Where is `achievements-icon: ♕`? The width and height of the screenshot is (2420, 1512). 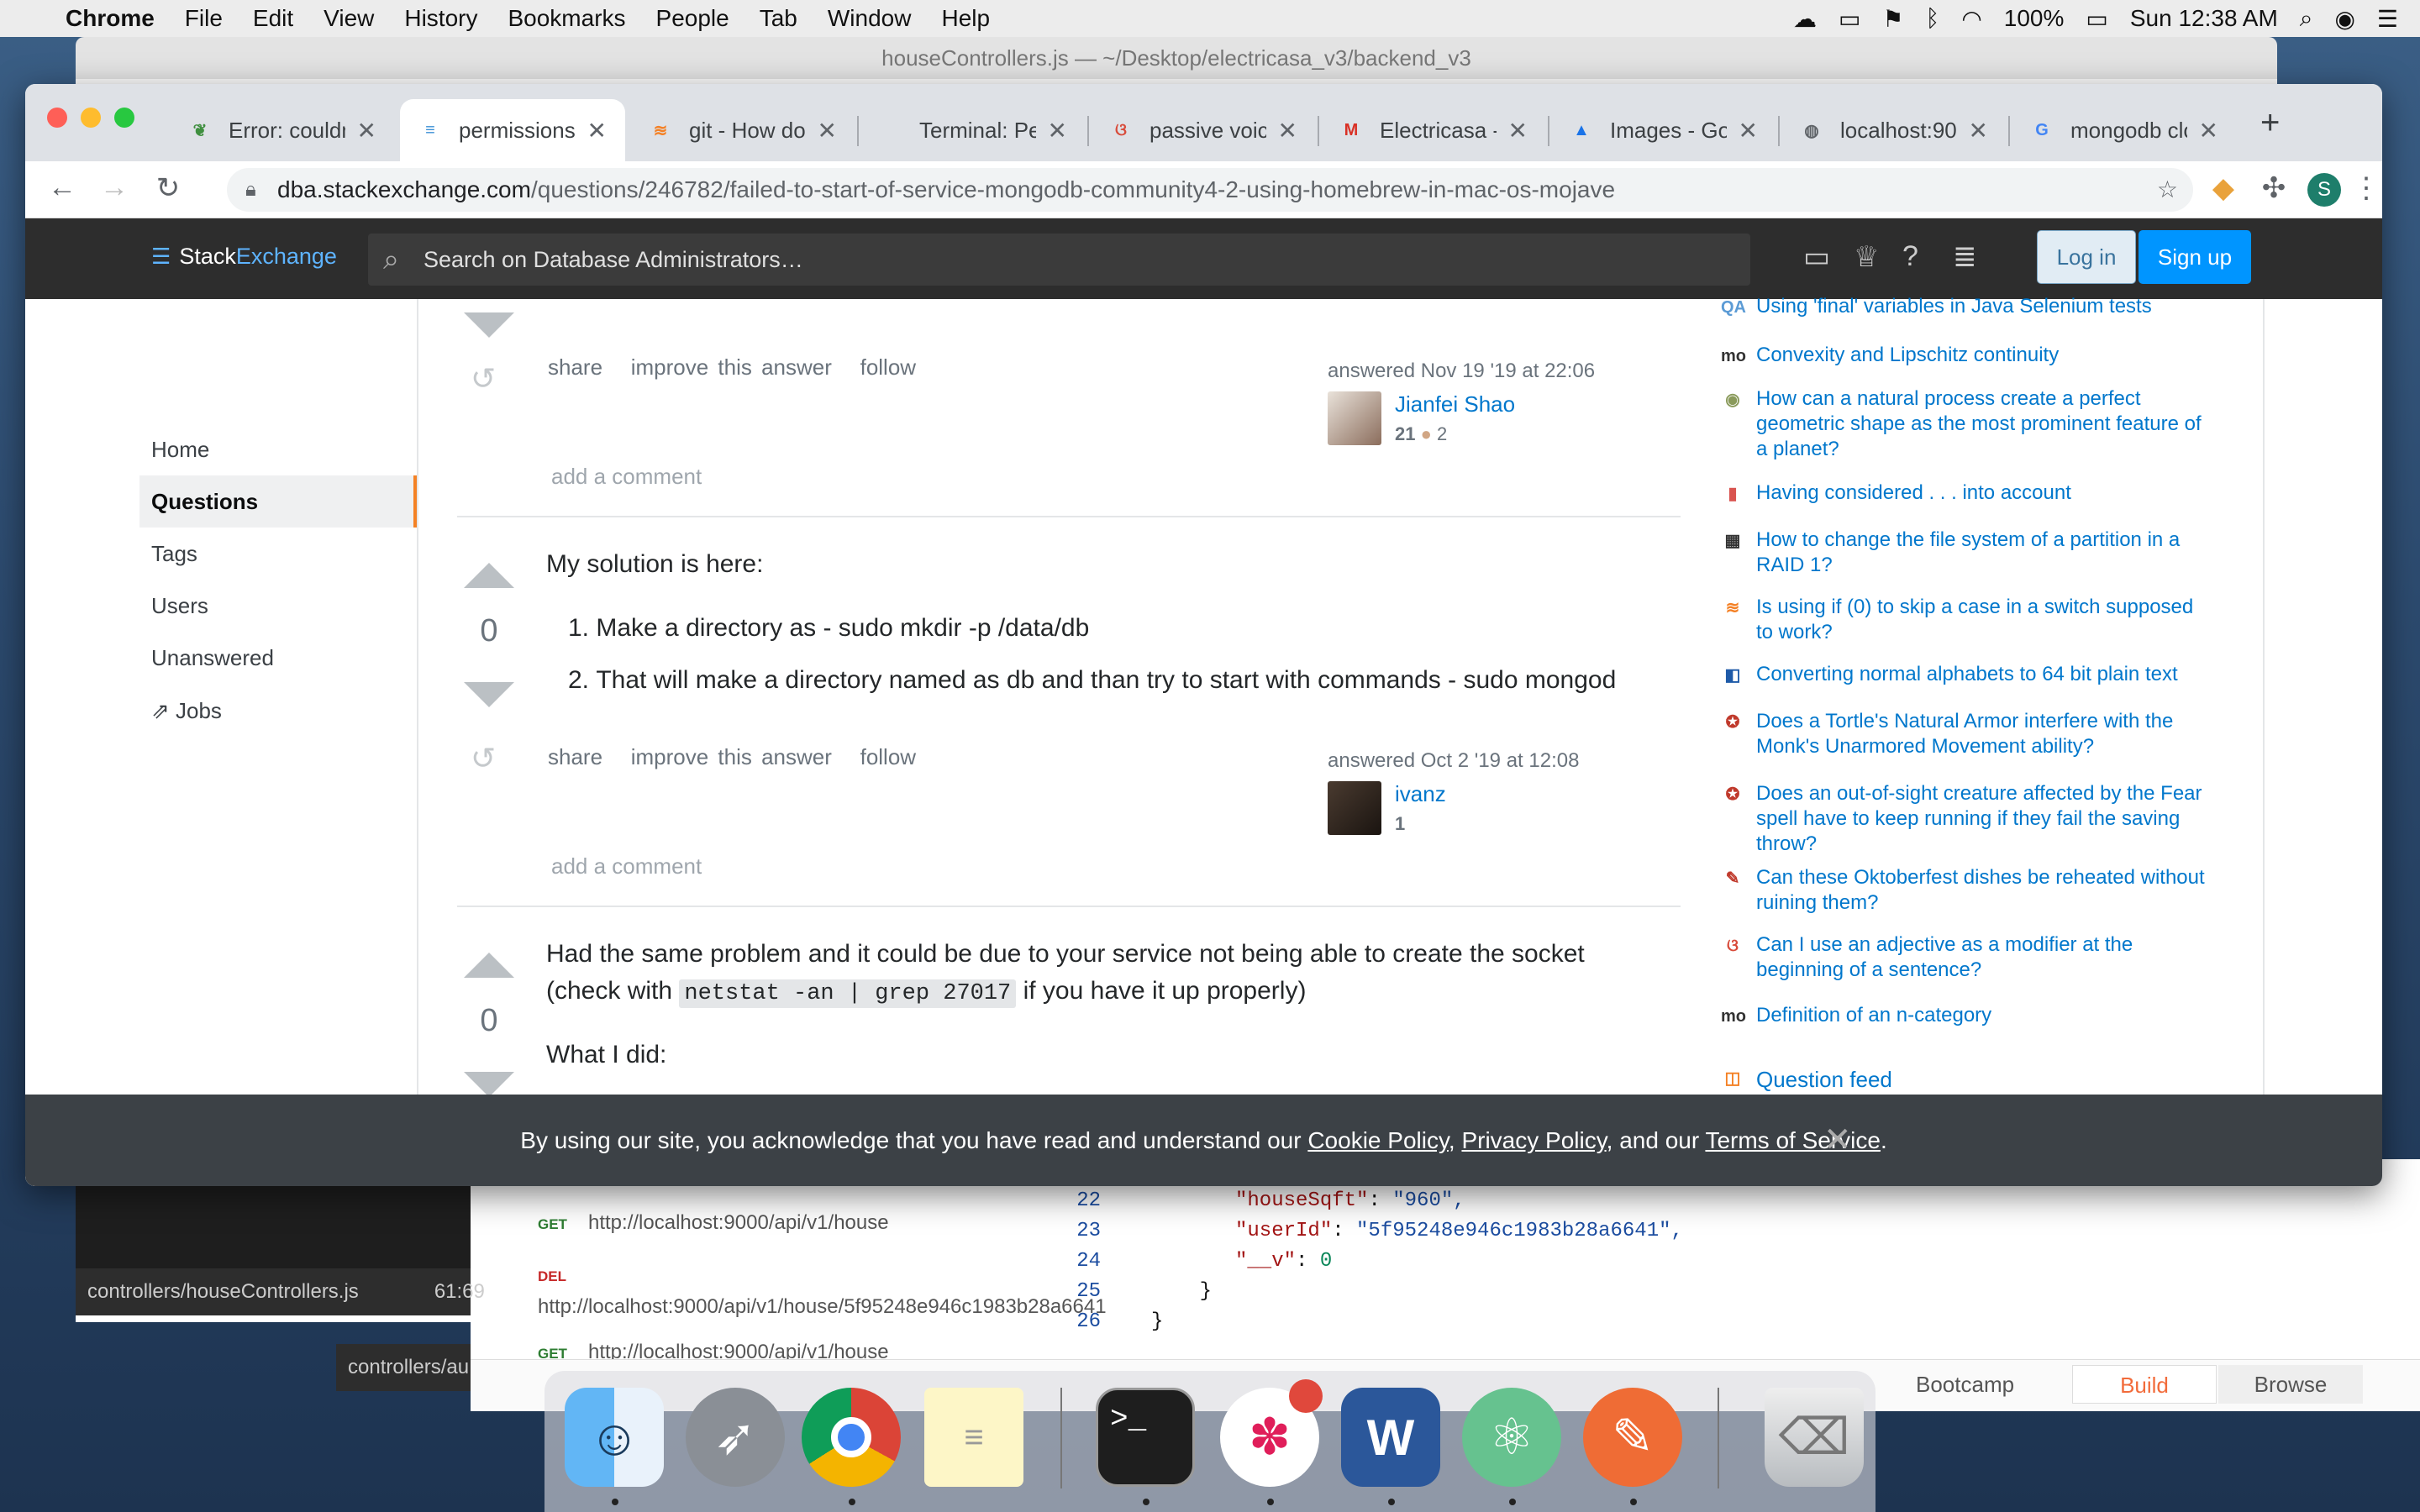 achievements-icon: ♕ is located at coordinates (1866, 257).